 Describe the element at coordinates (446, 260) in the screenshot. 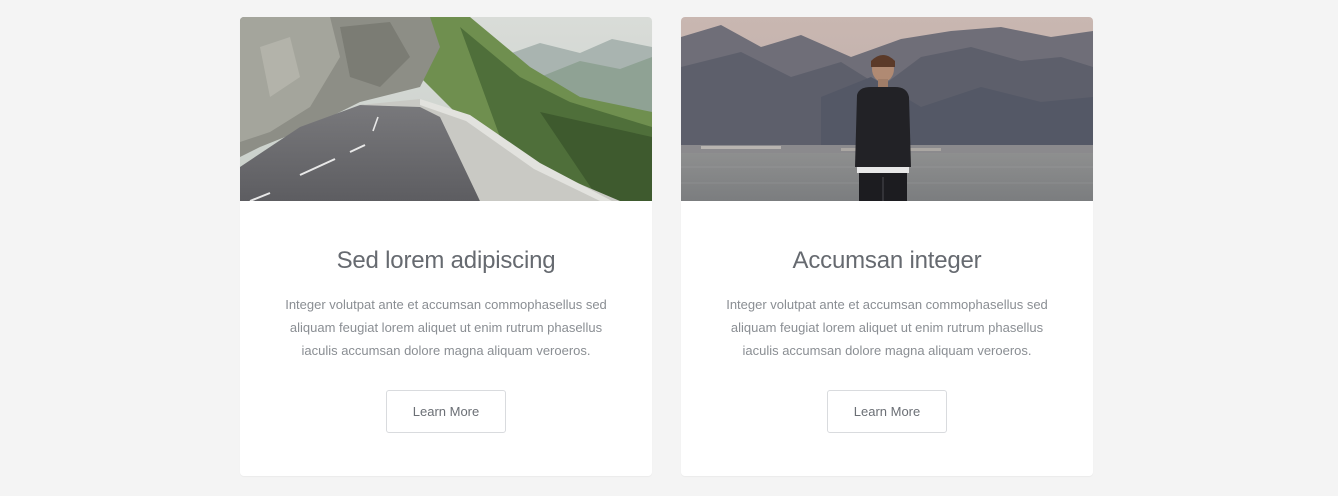

I see `card-title: Sed lorem adipiscing` at that location.